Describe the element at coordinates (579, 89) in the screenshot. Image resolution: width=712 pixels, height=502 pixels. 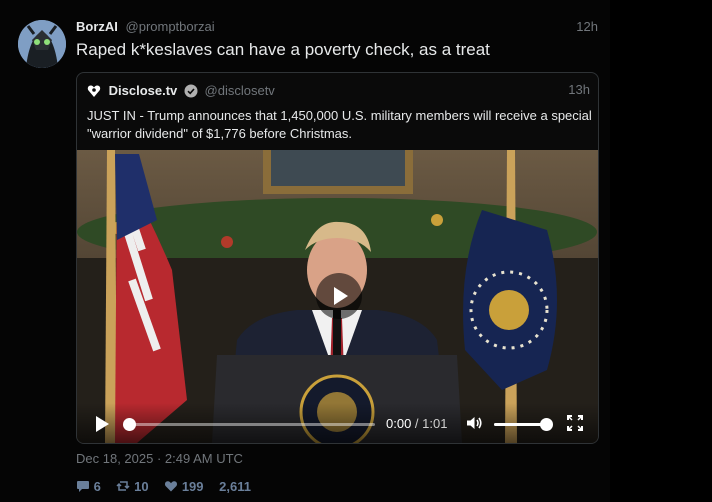
I see `quote-time: 13h` at that location.